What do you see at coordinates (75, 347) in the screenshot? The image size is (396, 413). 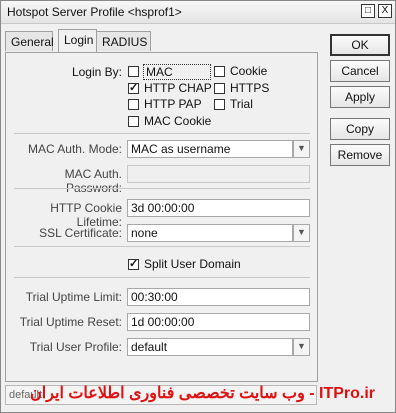 I see `trial-user-profile-label: Trial User Profile:` at bounding box center [75, 347].